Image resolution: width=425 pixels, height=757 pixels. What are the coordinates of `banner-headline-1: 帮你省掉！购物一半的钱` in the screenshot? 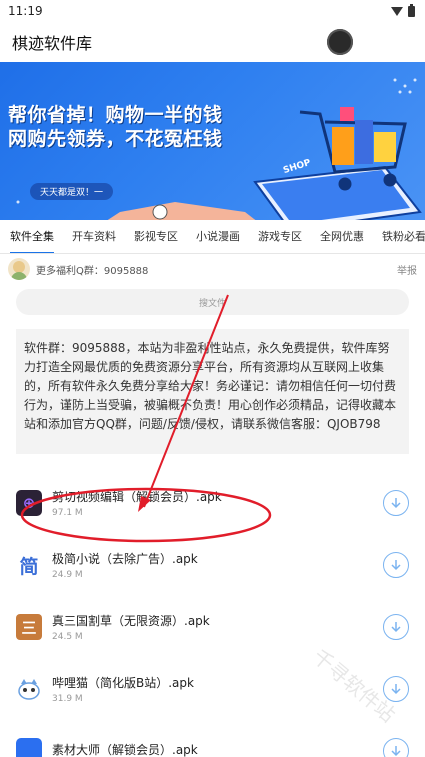 It's located at (115, 115).